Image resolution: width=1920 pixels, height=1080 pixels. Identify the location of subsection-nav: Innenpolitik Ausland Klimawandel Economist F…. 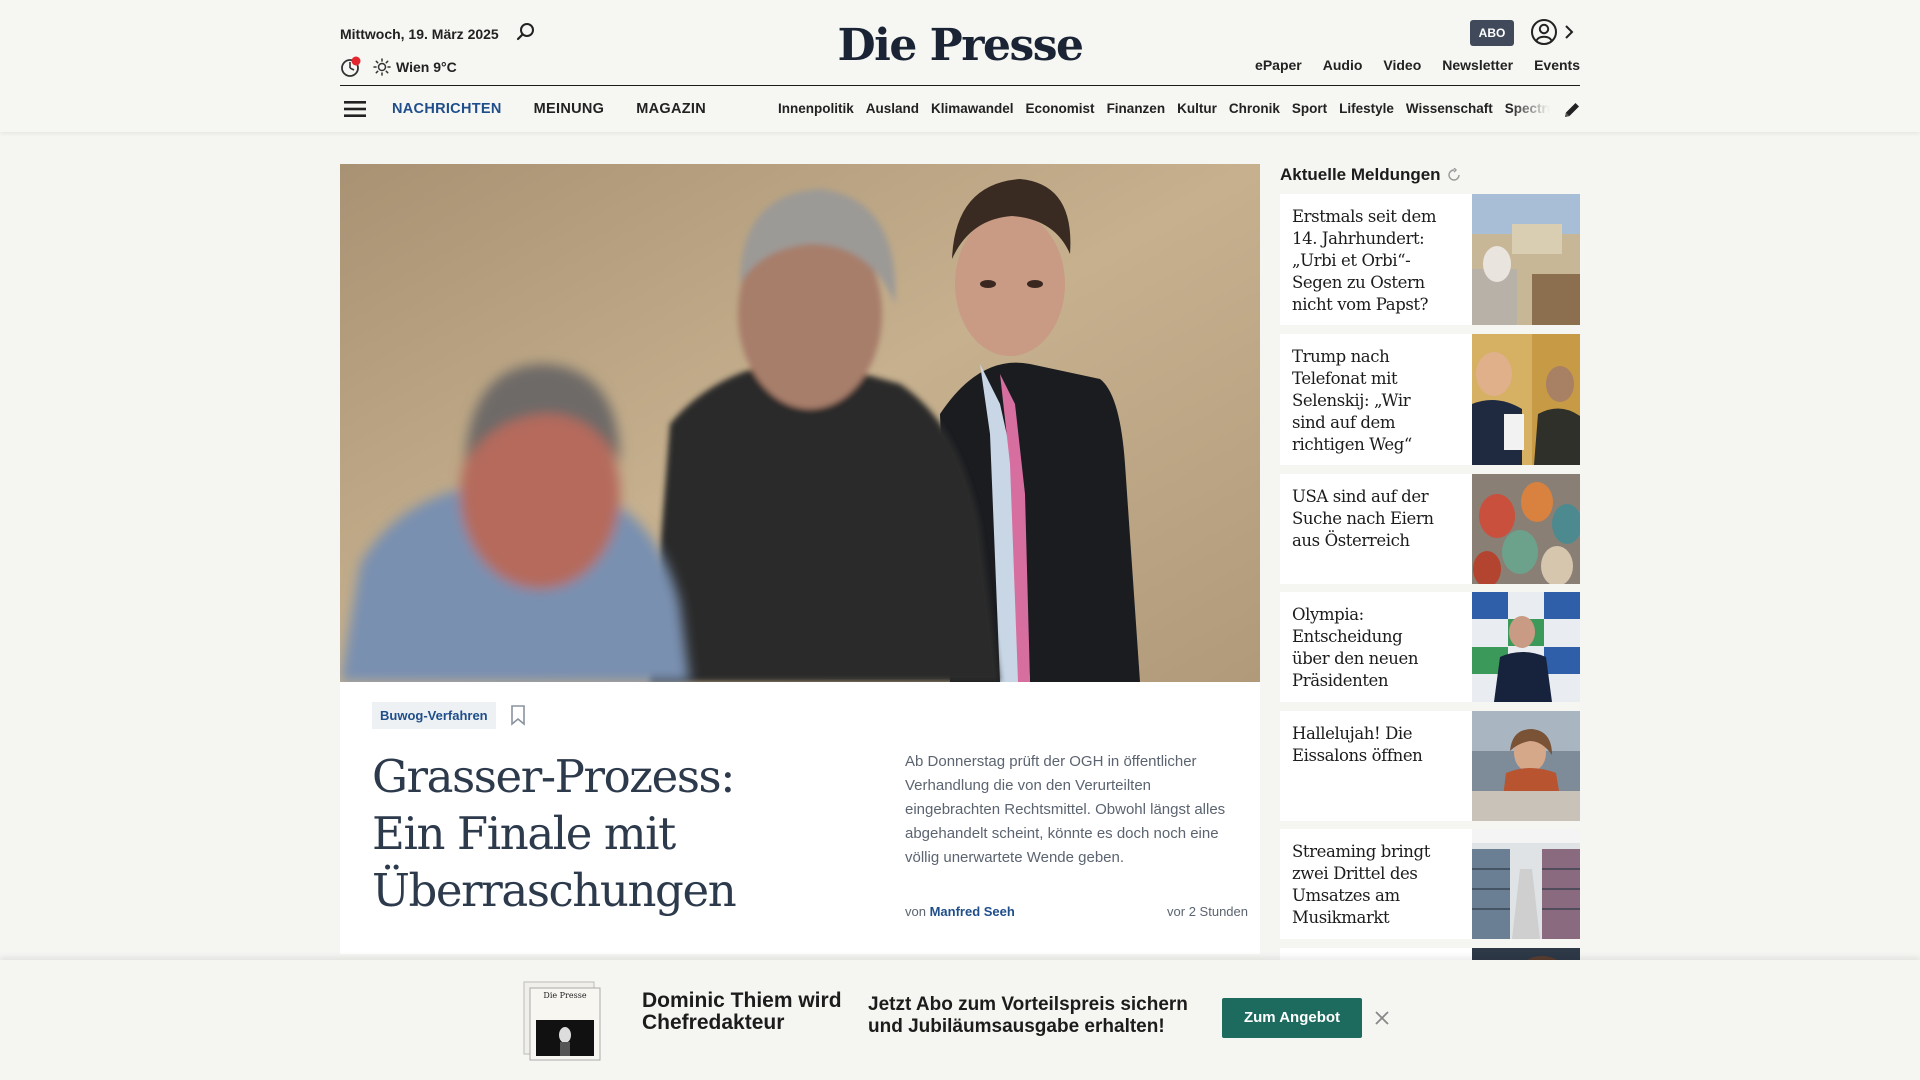
(1164, 108).